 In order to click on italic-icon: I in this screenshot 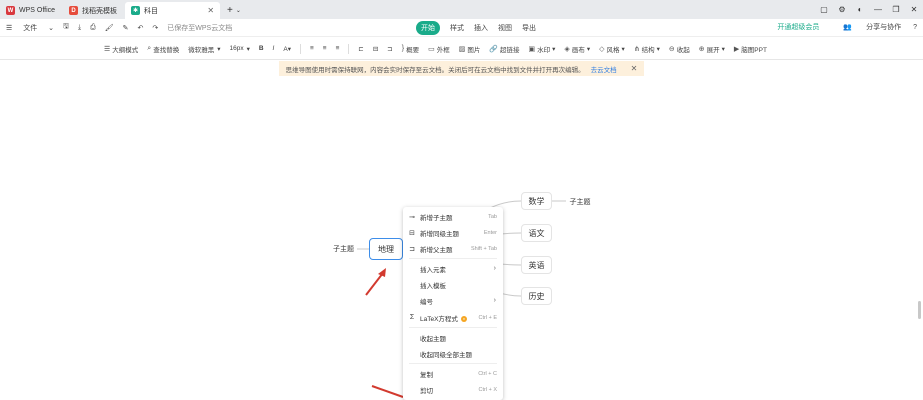, I will do `click(273, 48)`.